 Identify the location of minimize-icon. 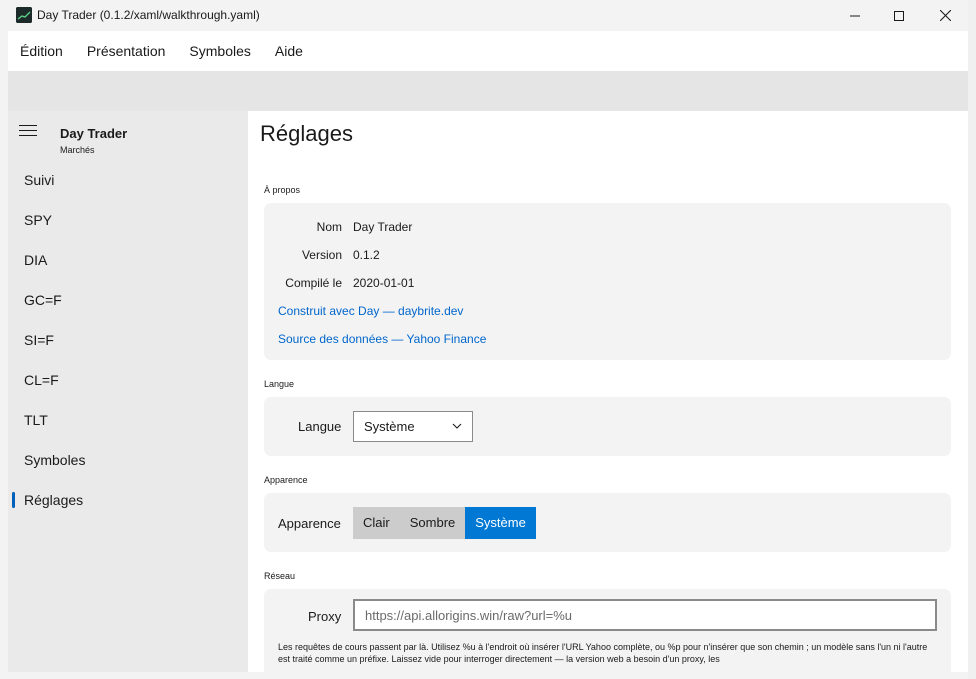
(855, 15).